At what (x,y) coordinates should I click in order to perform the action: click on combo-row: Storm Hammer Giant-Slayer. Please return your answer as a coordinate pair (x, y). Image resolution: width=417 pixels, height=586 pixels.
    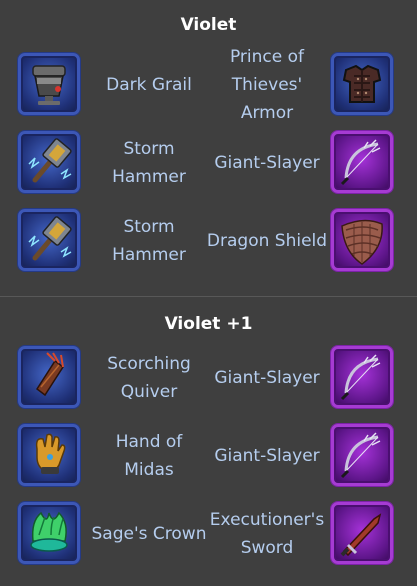
    Looking at the image, I should click on (208, 163).